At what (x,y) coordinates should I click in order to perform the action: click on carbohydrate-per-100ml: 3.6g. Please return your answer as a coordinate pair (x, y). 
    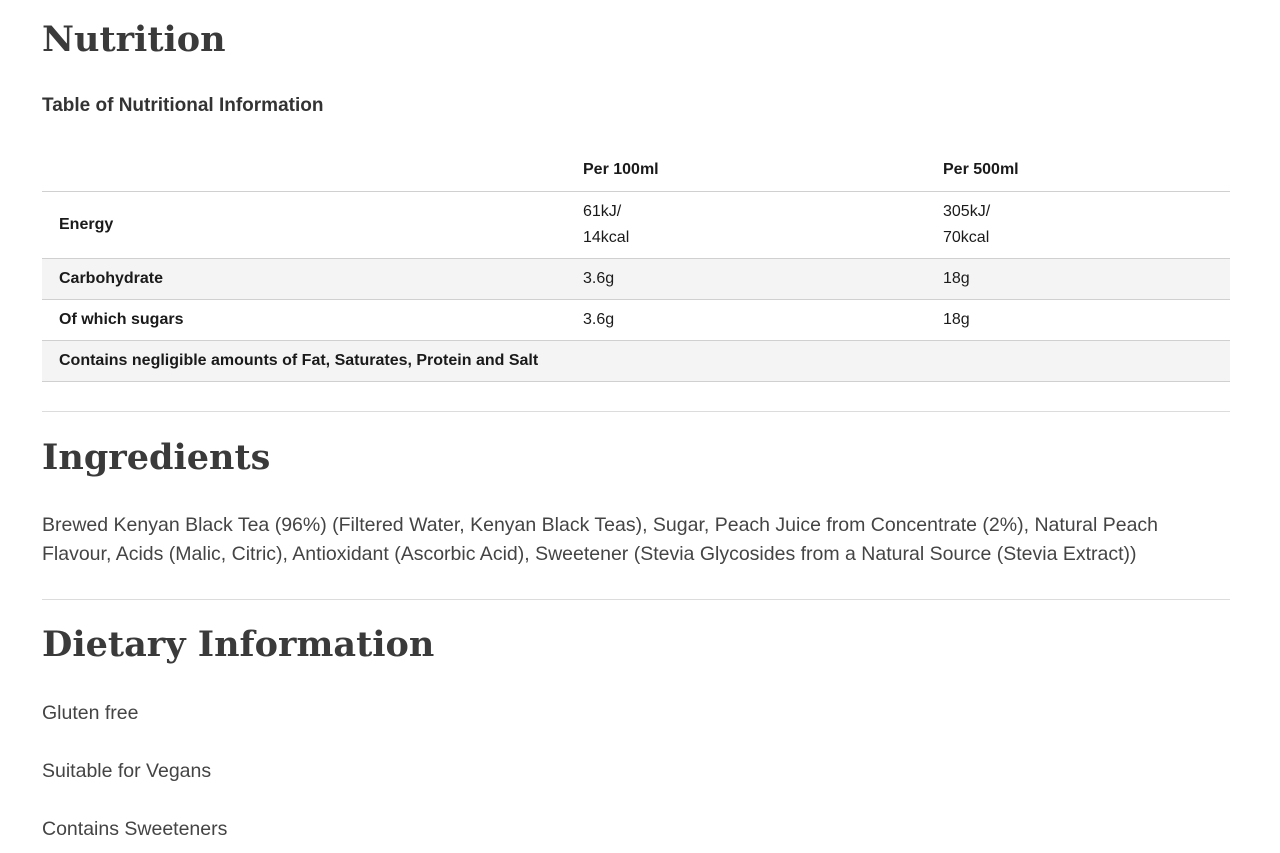
    Looking at the image, I should click on (763, 279).